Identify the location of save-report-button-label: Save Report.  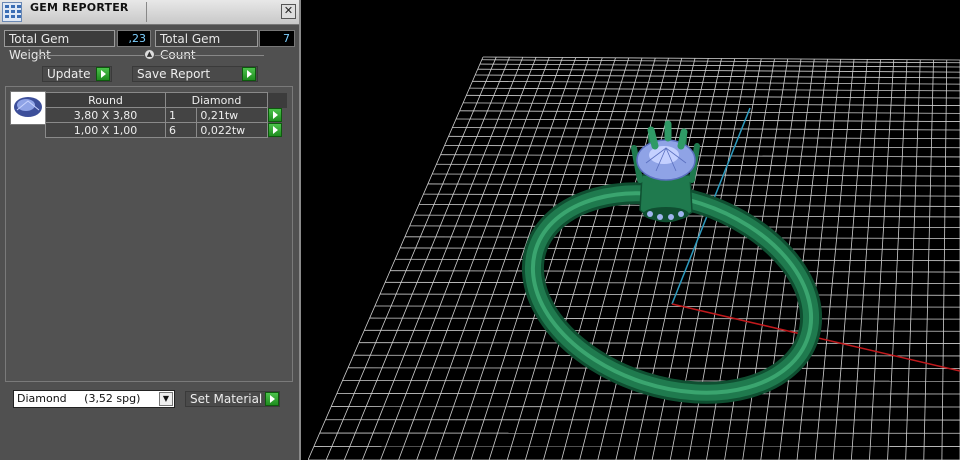
(174, 74).